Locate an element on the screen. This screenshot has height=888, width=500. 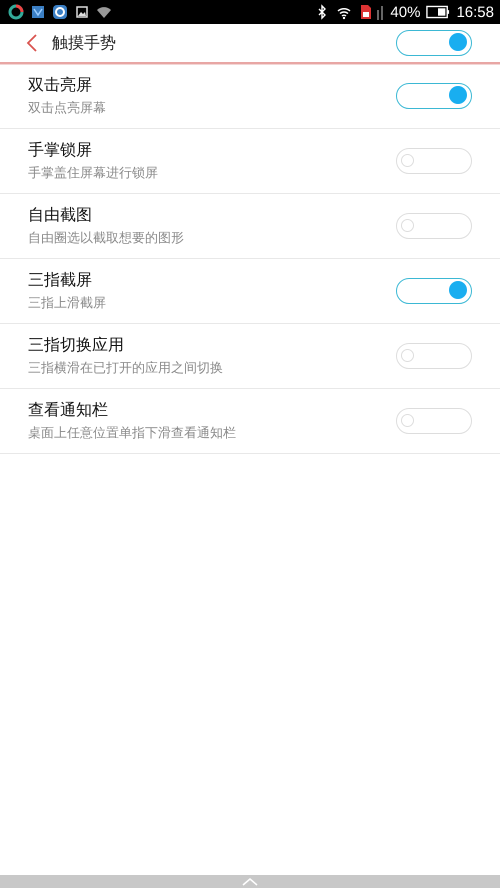
setting-title: 自由截图 is located at coordinates (60, 215).